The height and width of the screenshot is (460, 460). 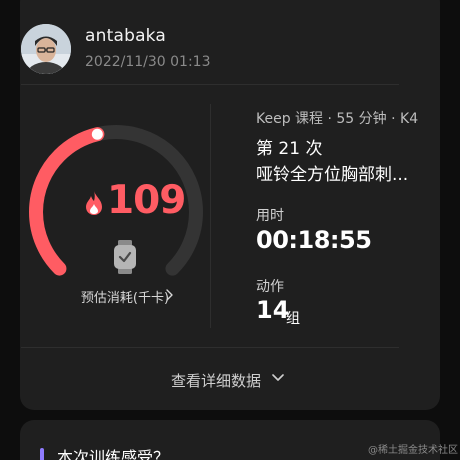 What do you see at coordinates (211, 49) in the screenshot?
I see `post-header: antabaka 2022/11/30 01:13` at bounding box center [211, 49].